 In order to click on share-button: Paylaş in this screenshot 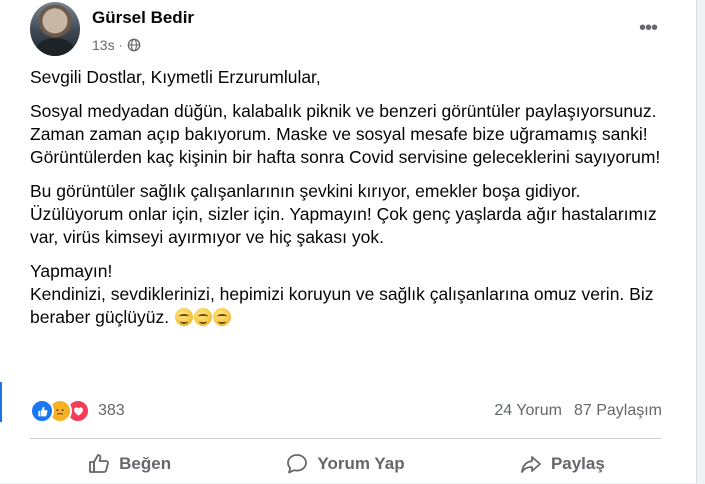, I will do `click(562, 464)`.